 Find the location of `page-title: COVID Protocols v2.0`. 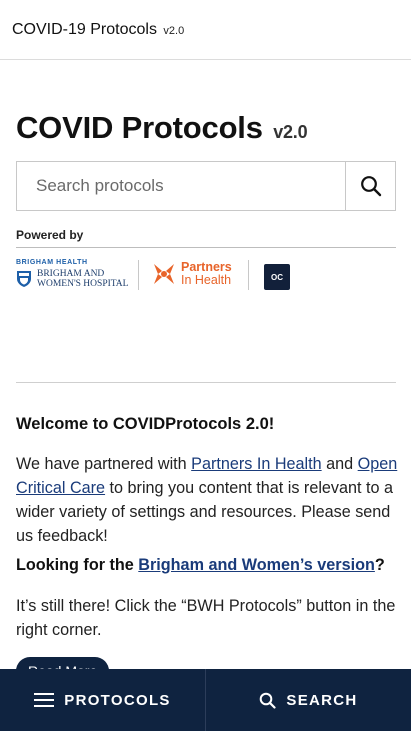

page-title: COVID Protocols v2.0 is located at coordinates (206, 128).